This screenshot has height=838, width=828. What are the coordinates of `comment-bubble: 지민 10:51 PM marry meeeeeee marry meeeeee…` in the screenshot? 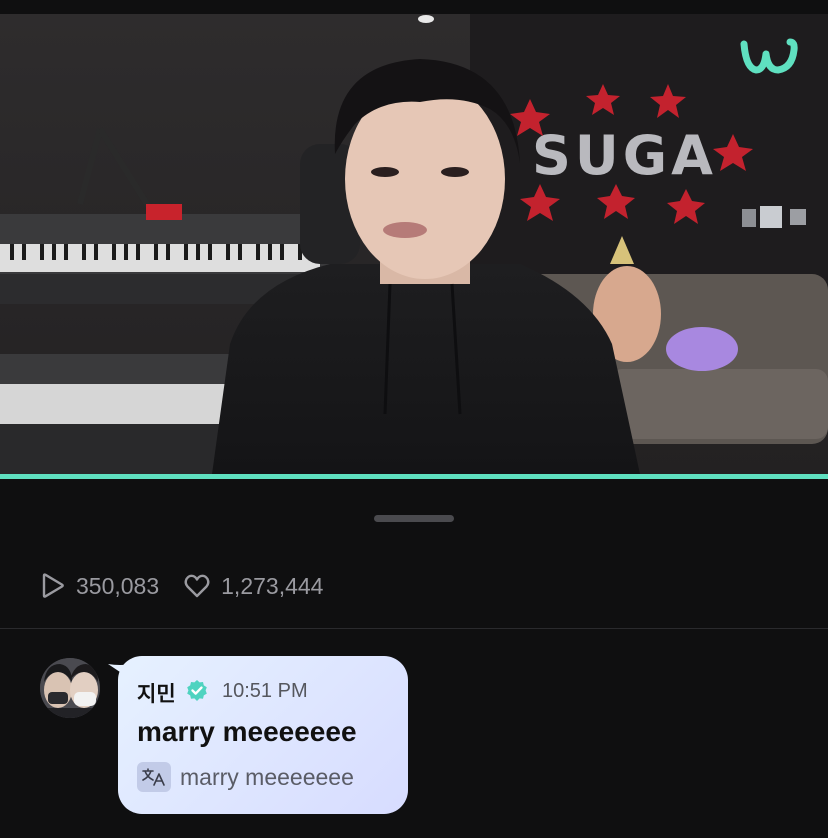 It's located at (263, 735).